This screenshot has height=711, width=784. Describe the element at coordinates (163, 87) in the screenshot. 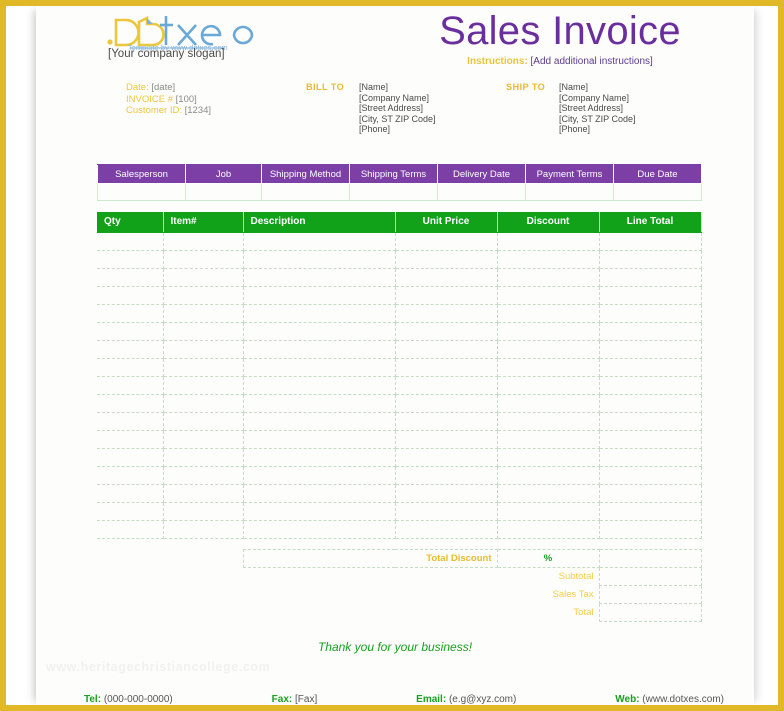

I see `meta-value-date: [date]` at that location.